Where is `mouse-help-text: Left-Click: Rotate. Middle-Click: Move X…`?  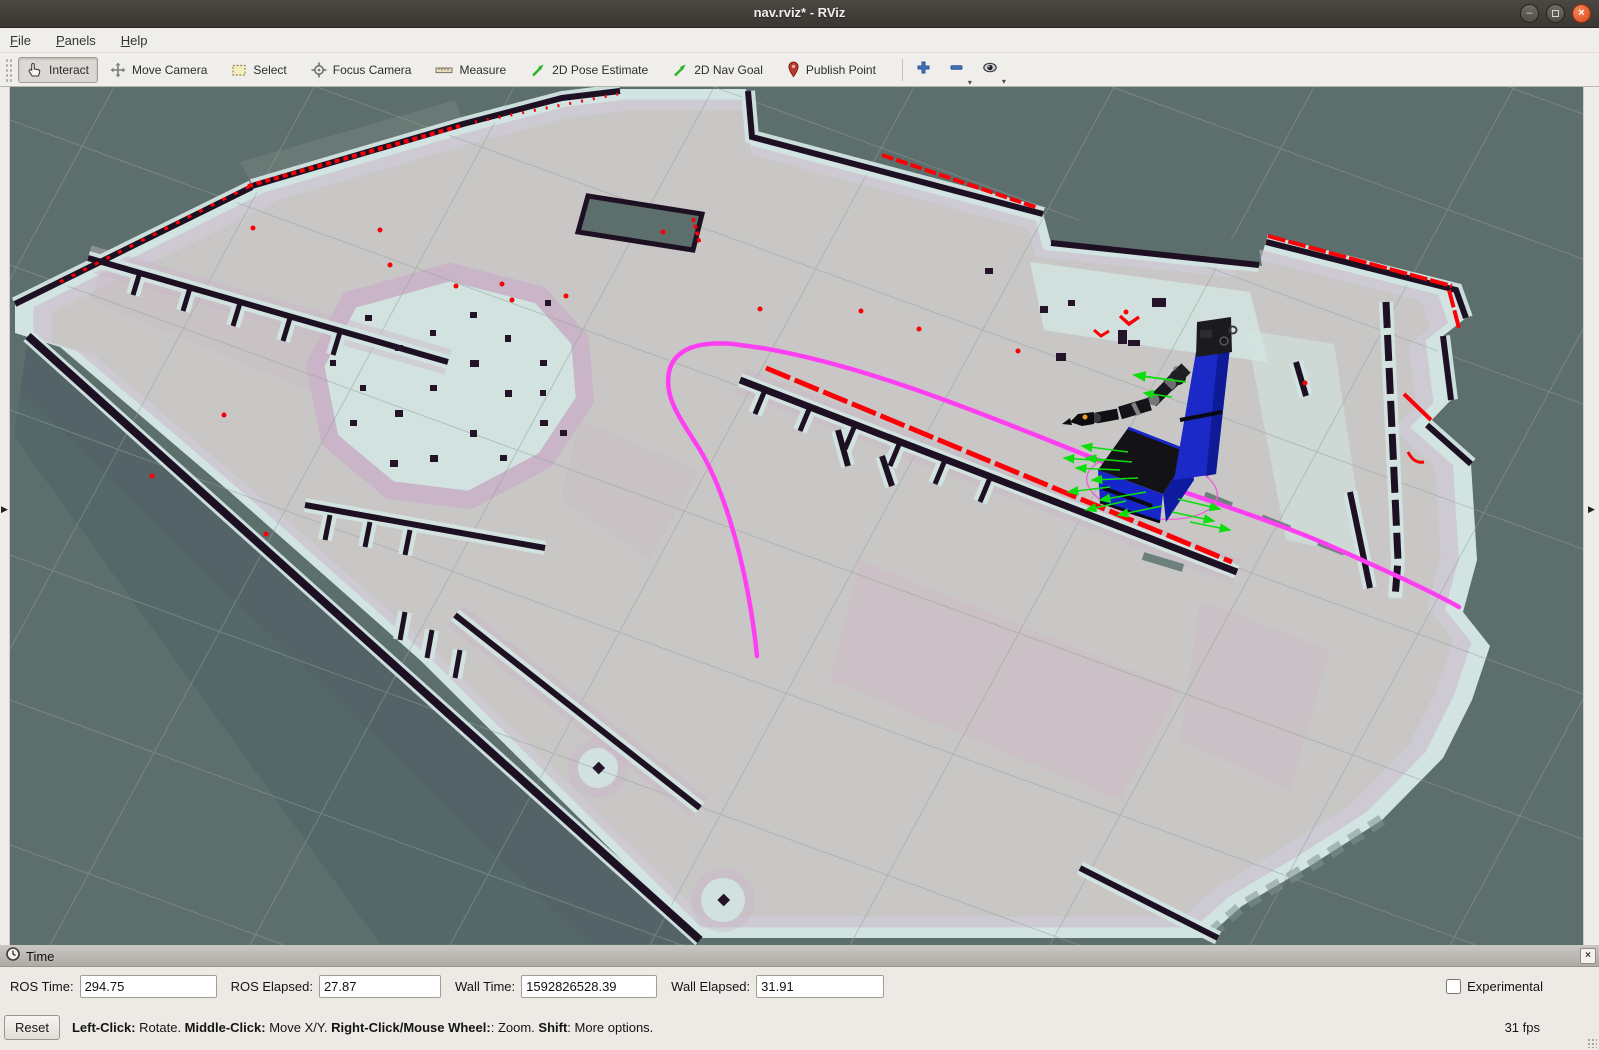 mouse-help-text: Left-Click: Rotate. Middle-Click: Move X… is located at coordinates (362, 1027).